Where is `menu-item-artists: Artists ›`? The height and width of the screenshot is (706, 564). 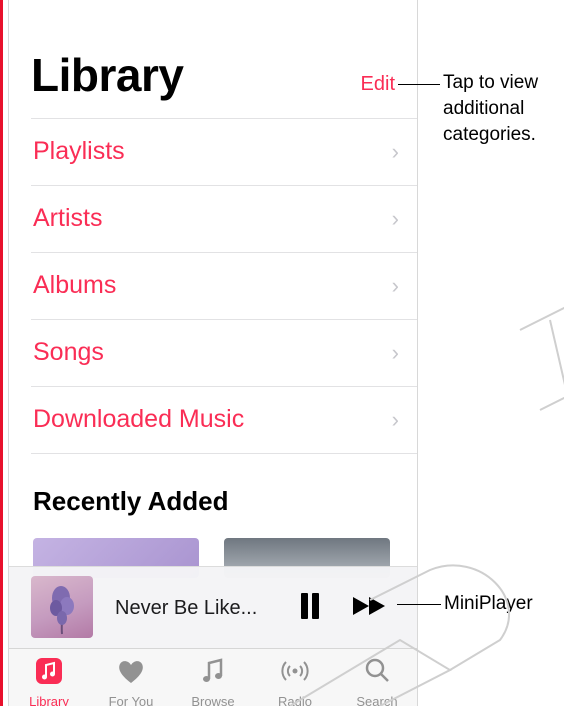
menu-item-artists: Artists › is located at coordinates (224, 218).